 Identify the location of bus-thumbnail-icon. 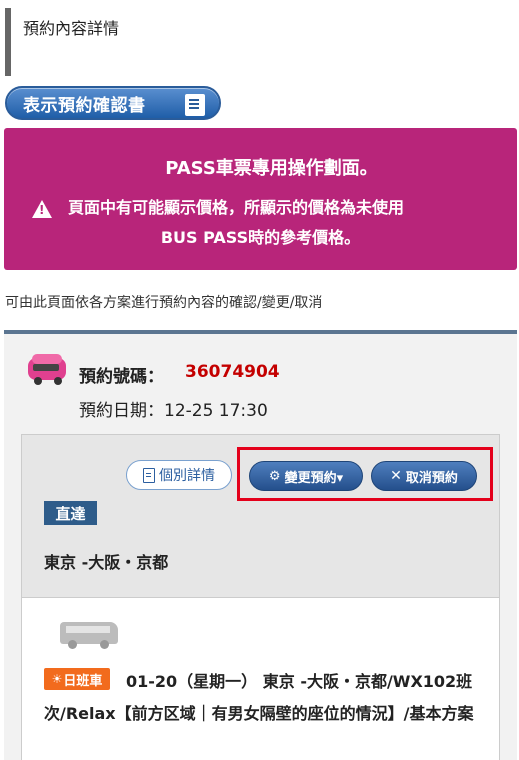
(47, 369).